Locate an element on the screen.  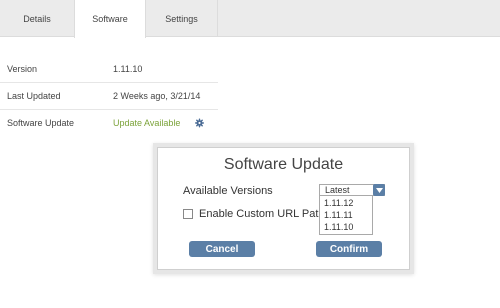
custom-url-option: Enable Custom URL Path is located at coordinates (254, 214).